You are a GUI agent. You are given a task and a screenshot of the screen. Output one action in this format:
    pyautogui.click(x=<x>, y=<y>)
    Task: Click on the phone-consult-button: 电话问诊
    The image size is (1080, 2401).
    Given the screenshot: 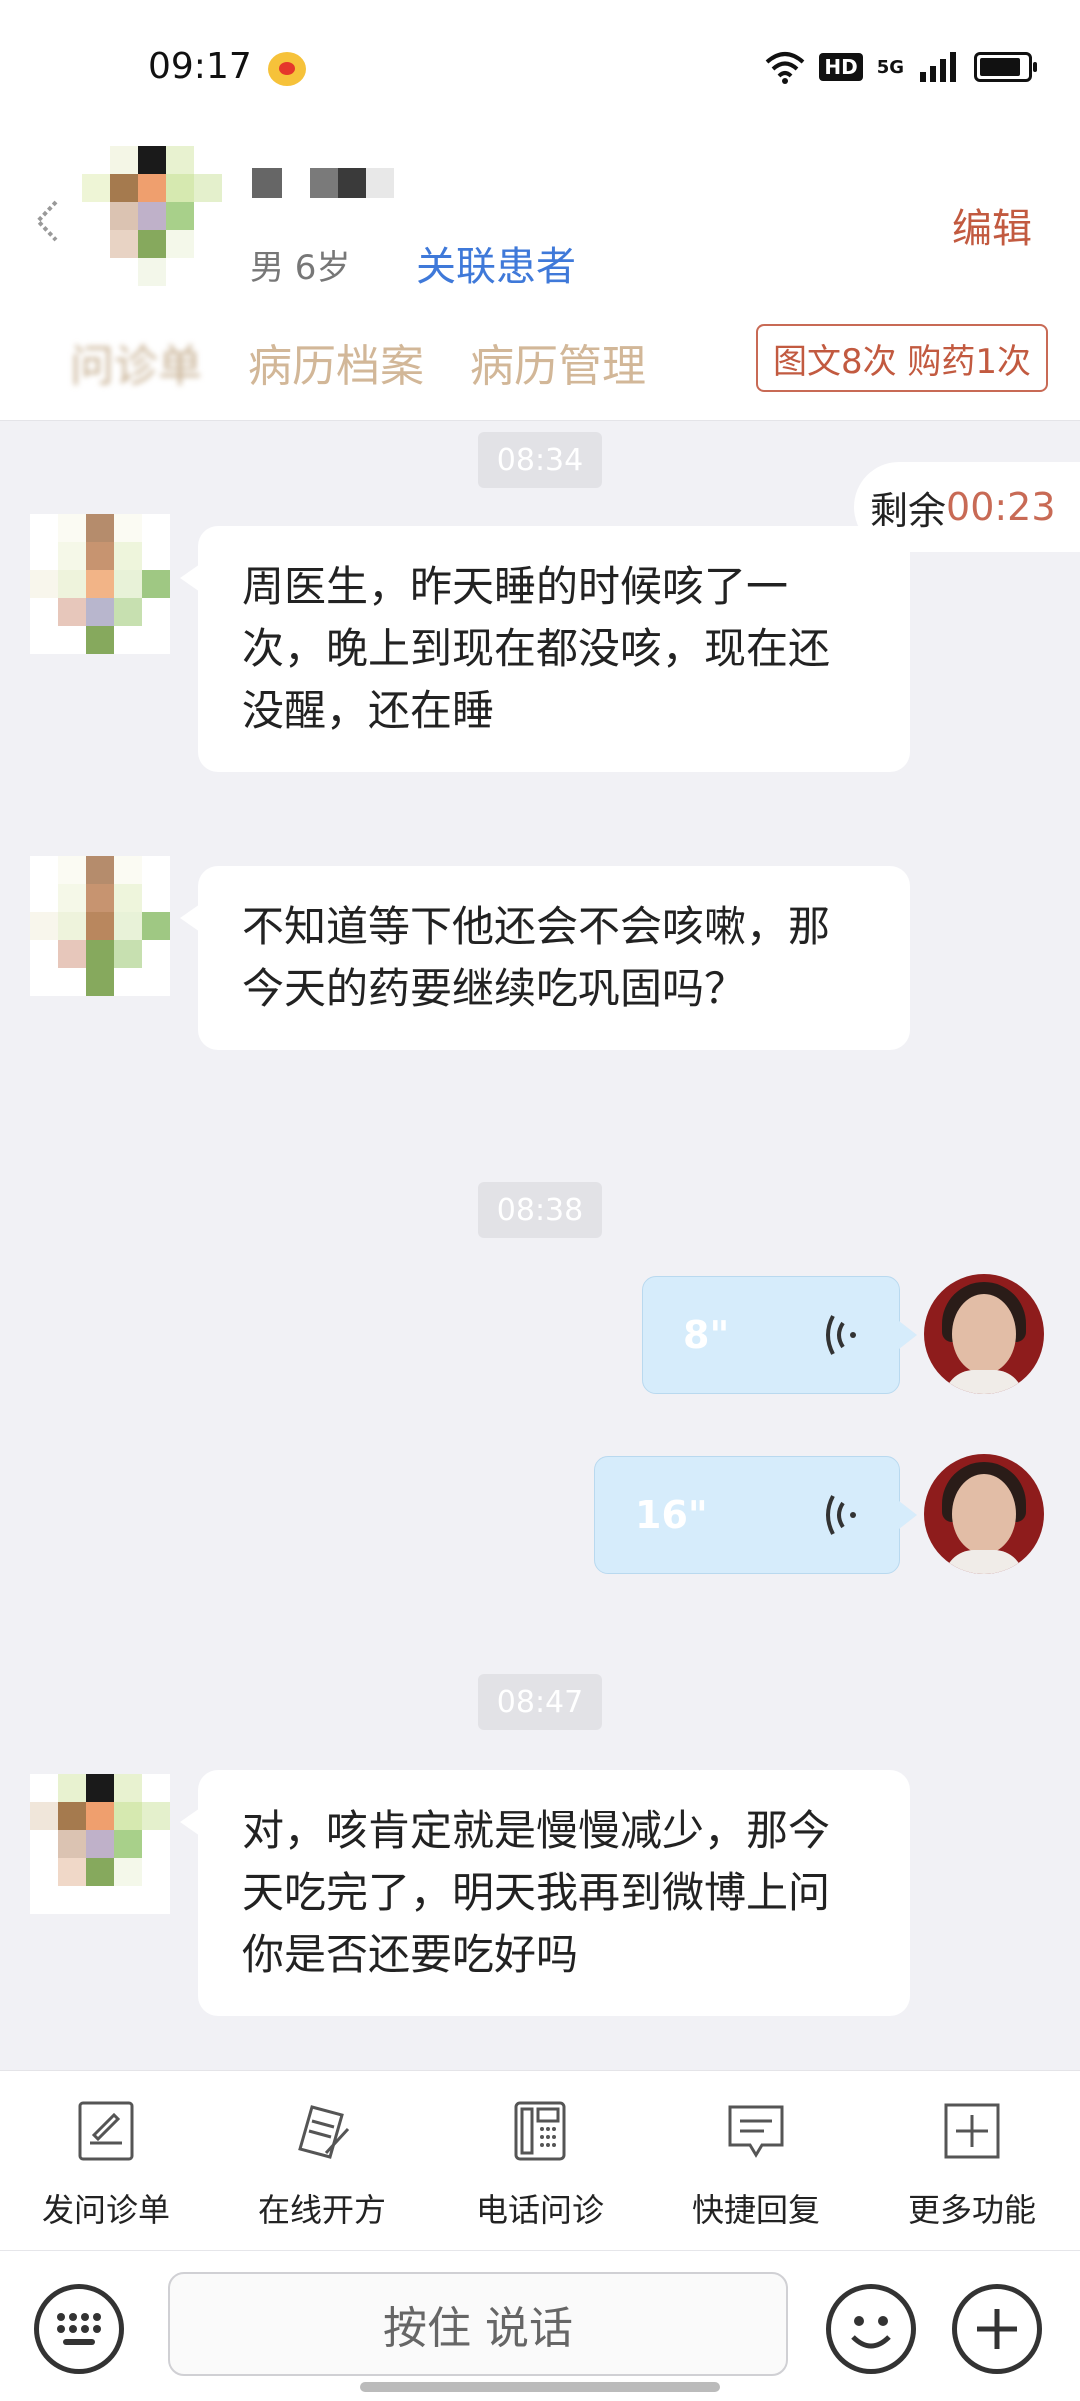 What is the action you would take?
    pyautogui.click(x=540, y=2165)
    